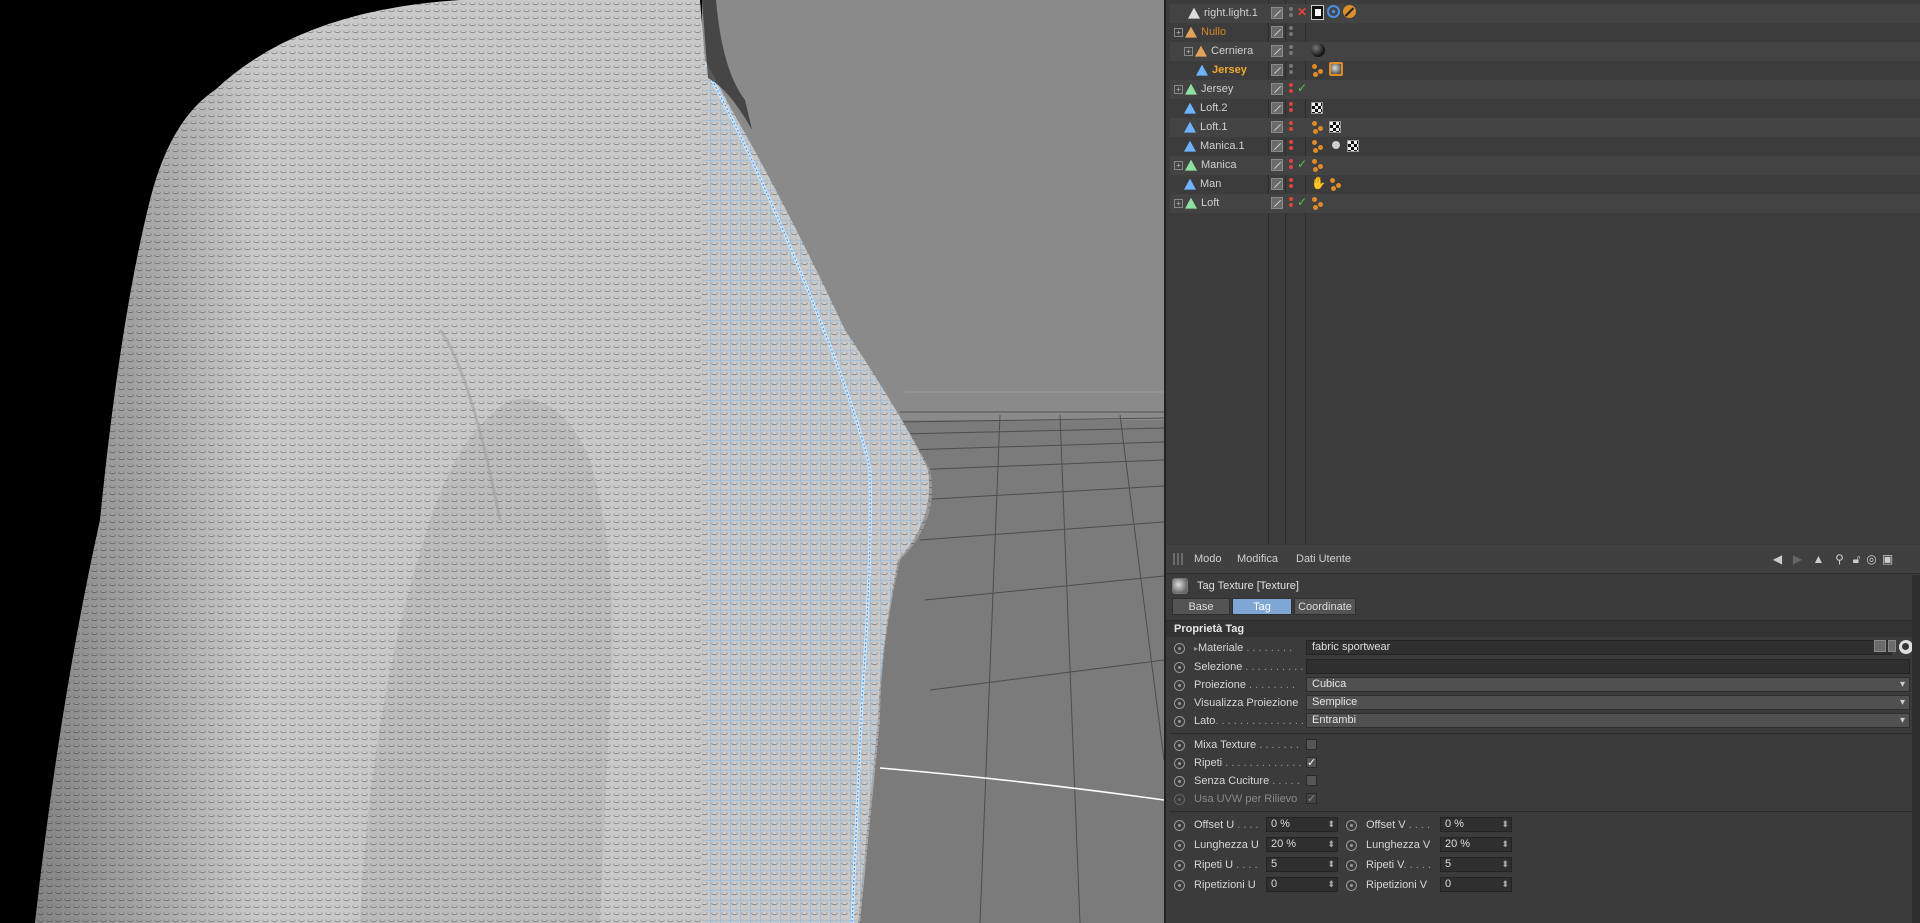  What do you see at coordinates (1476, 844) in the screenshot?
I see `lunghezza-v-input: 20 %` at bounding box center [1476, 844].